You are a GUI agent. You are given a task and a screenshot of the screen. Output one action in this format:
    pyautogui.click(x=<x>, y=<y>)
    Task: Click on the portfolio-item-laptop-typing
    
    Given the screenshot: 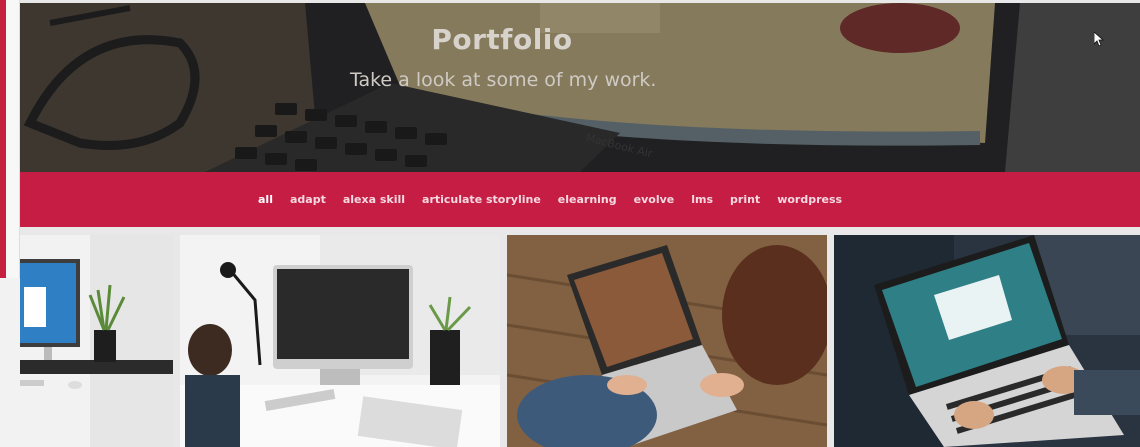 What is the action you would take?
    pyautogui.click(x=987, y=341)
    